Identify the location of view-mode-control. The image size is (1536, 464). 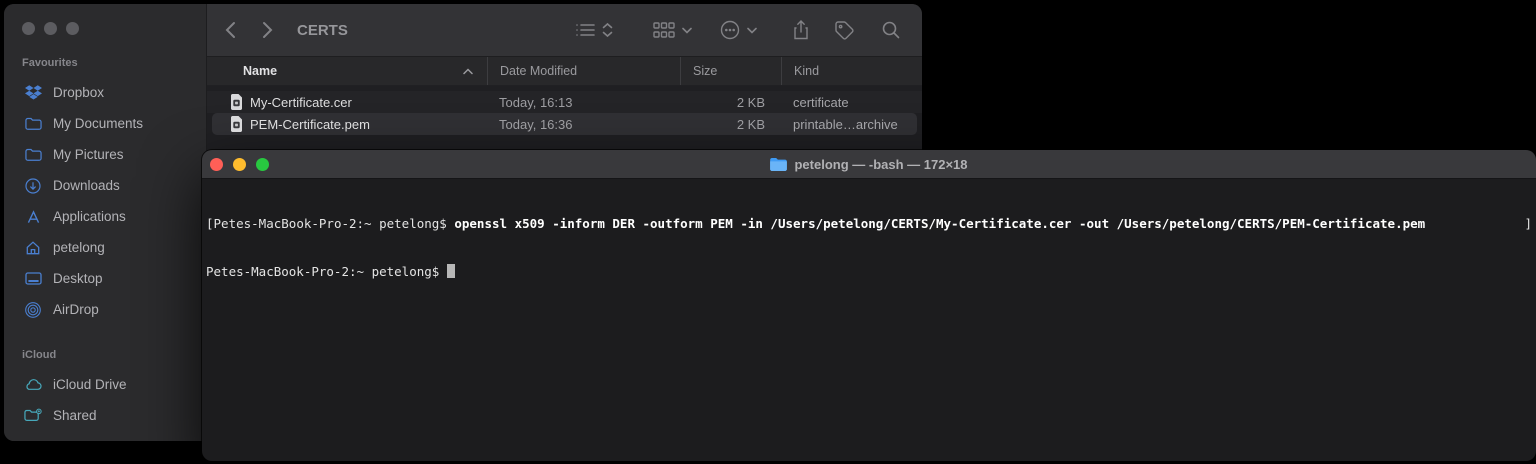
(594, 30).